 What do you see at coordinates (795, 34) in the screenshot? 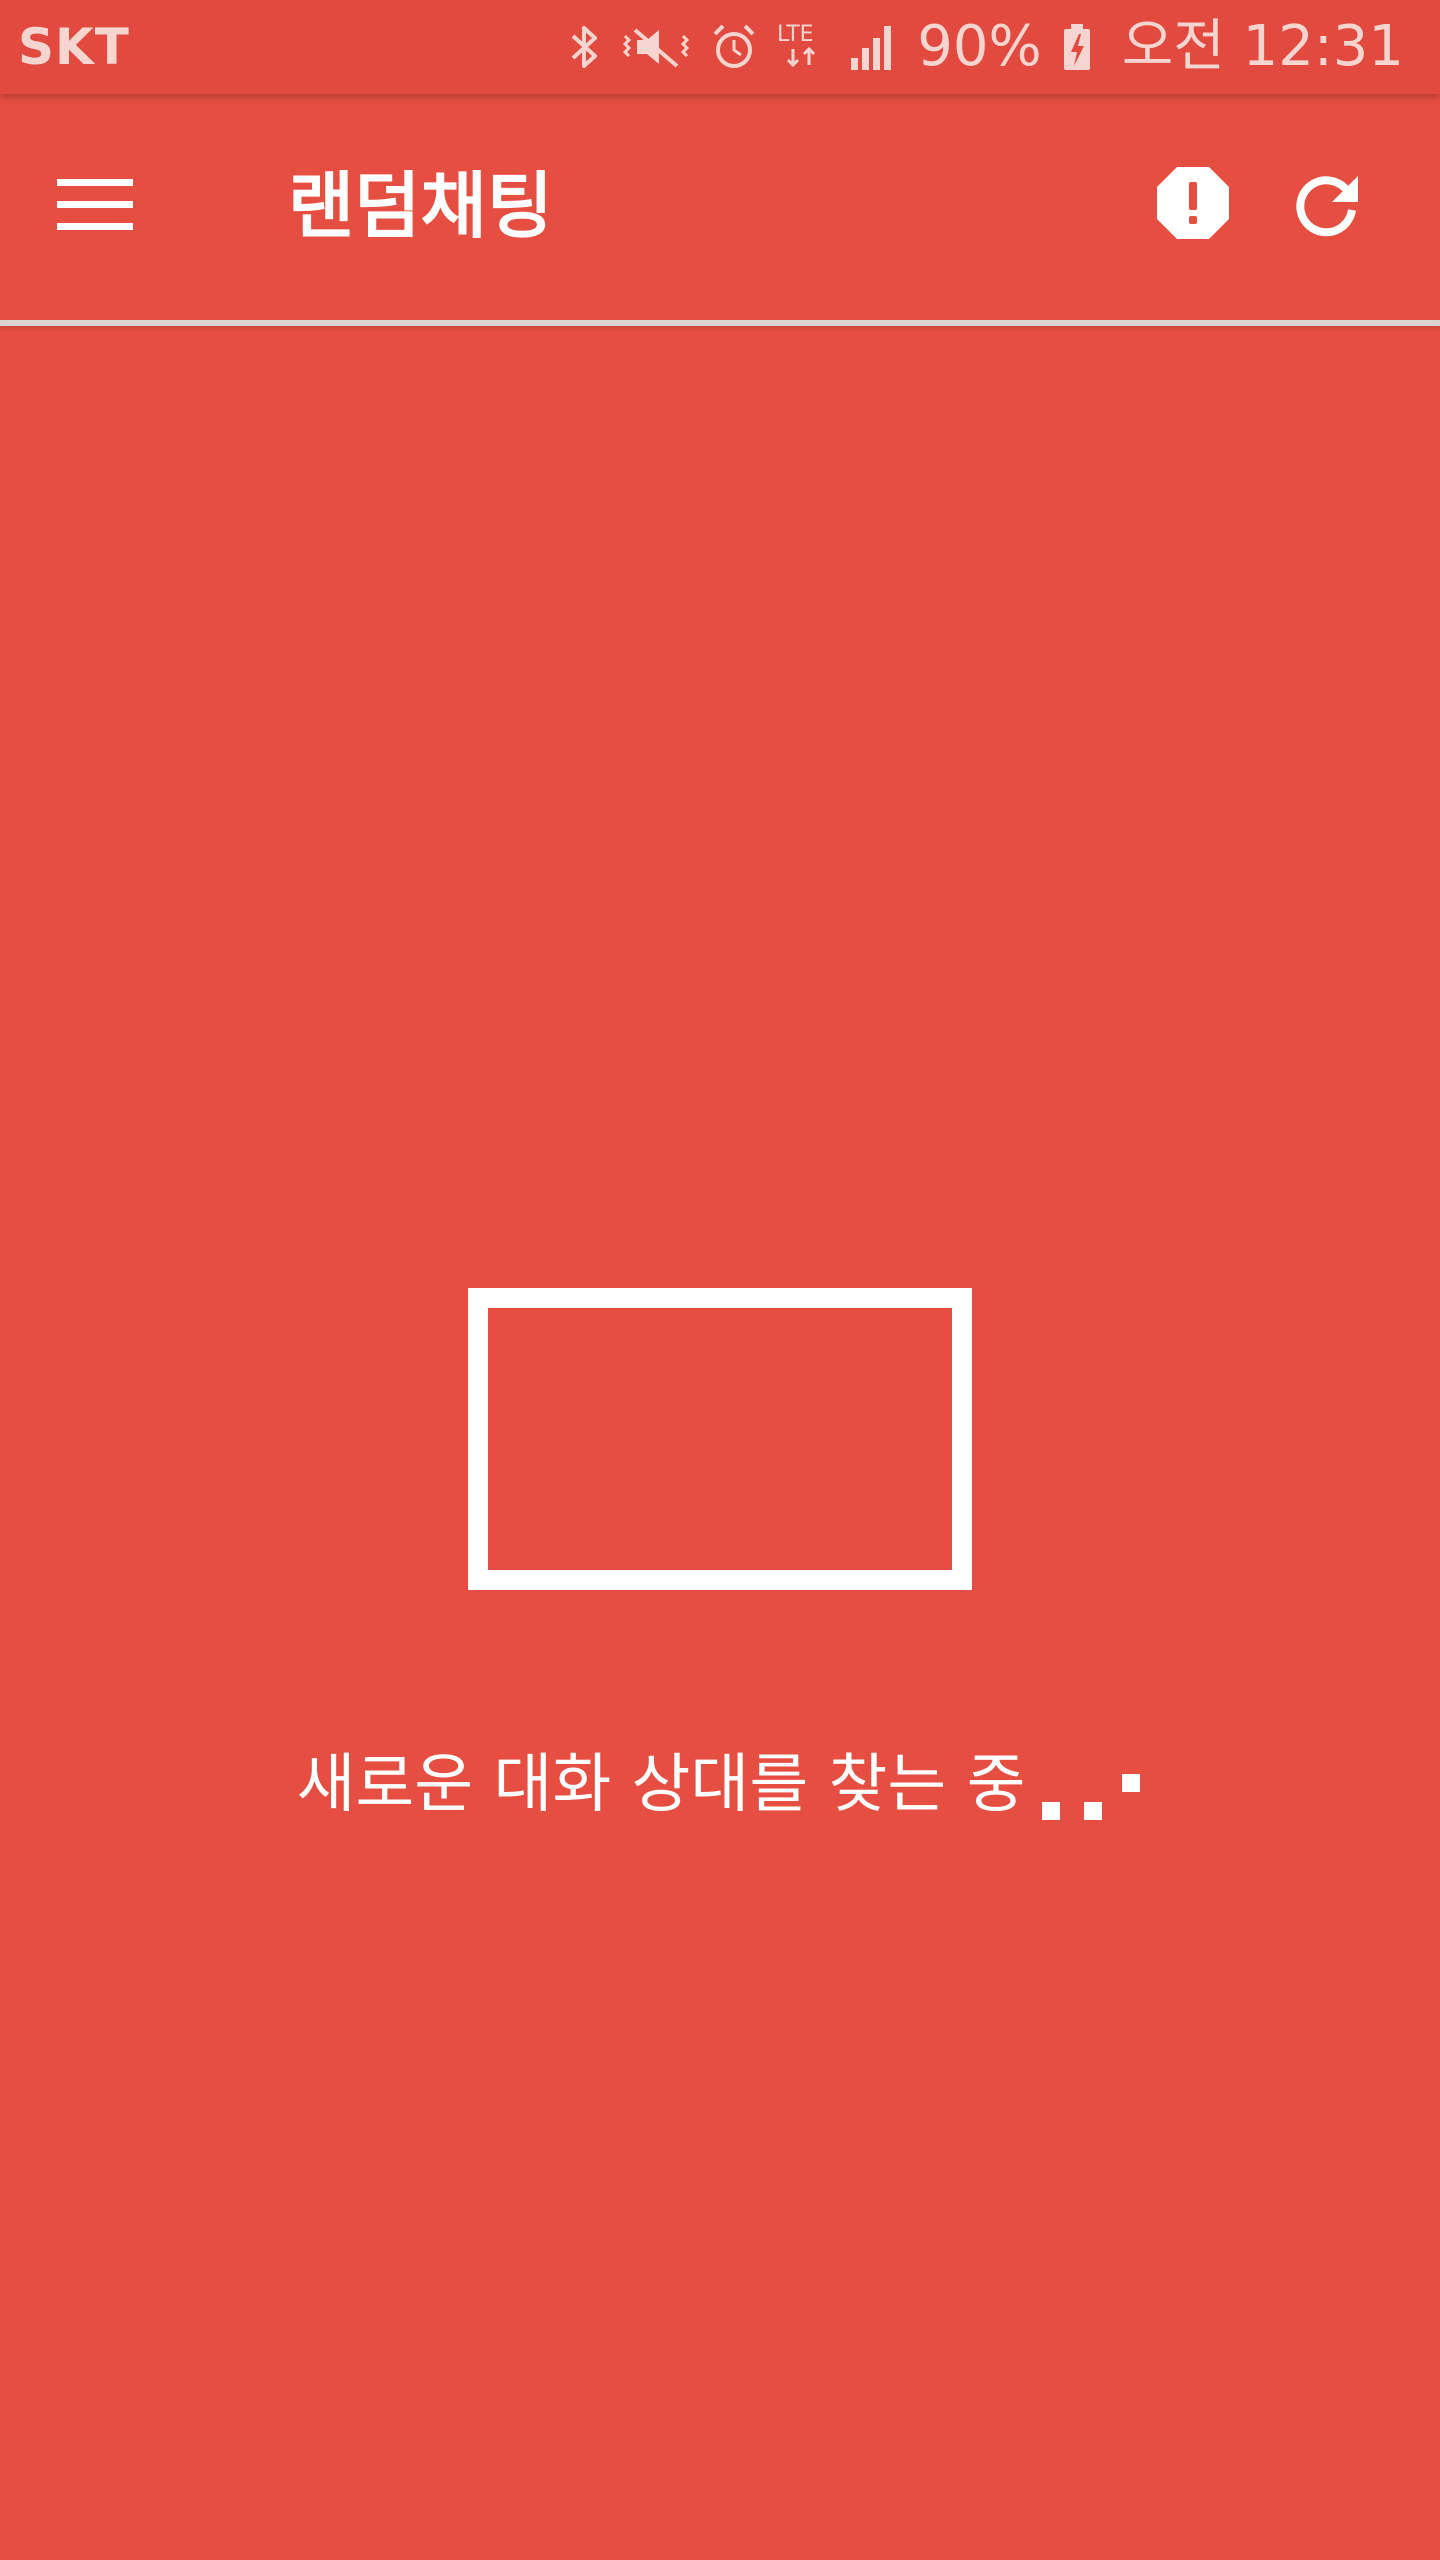
I see `svg-text: LTE` at bounding box center [795, 34].